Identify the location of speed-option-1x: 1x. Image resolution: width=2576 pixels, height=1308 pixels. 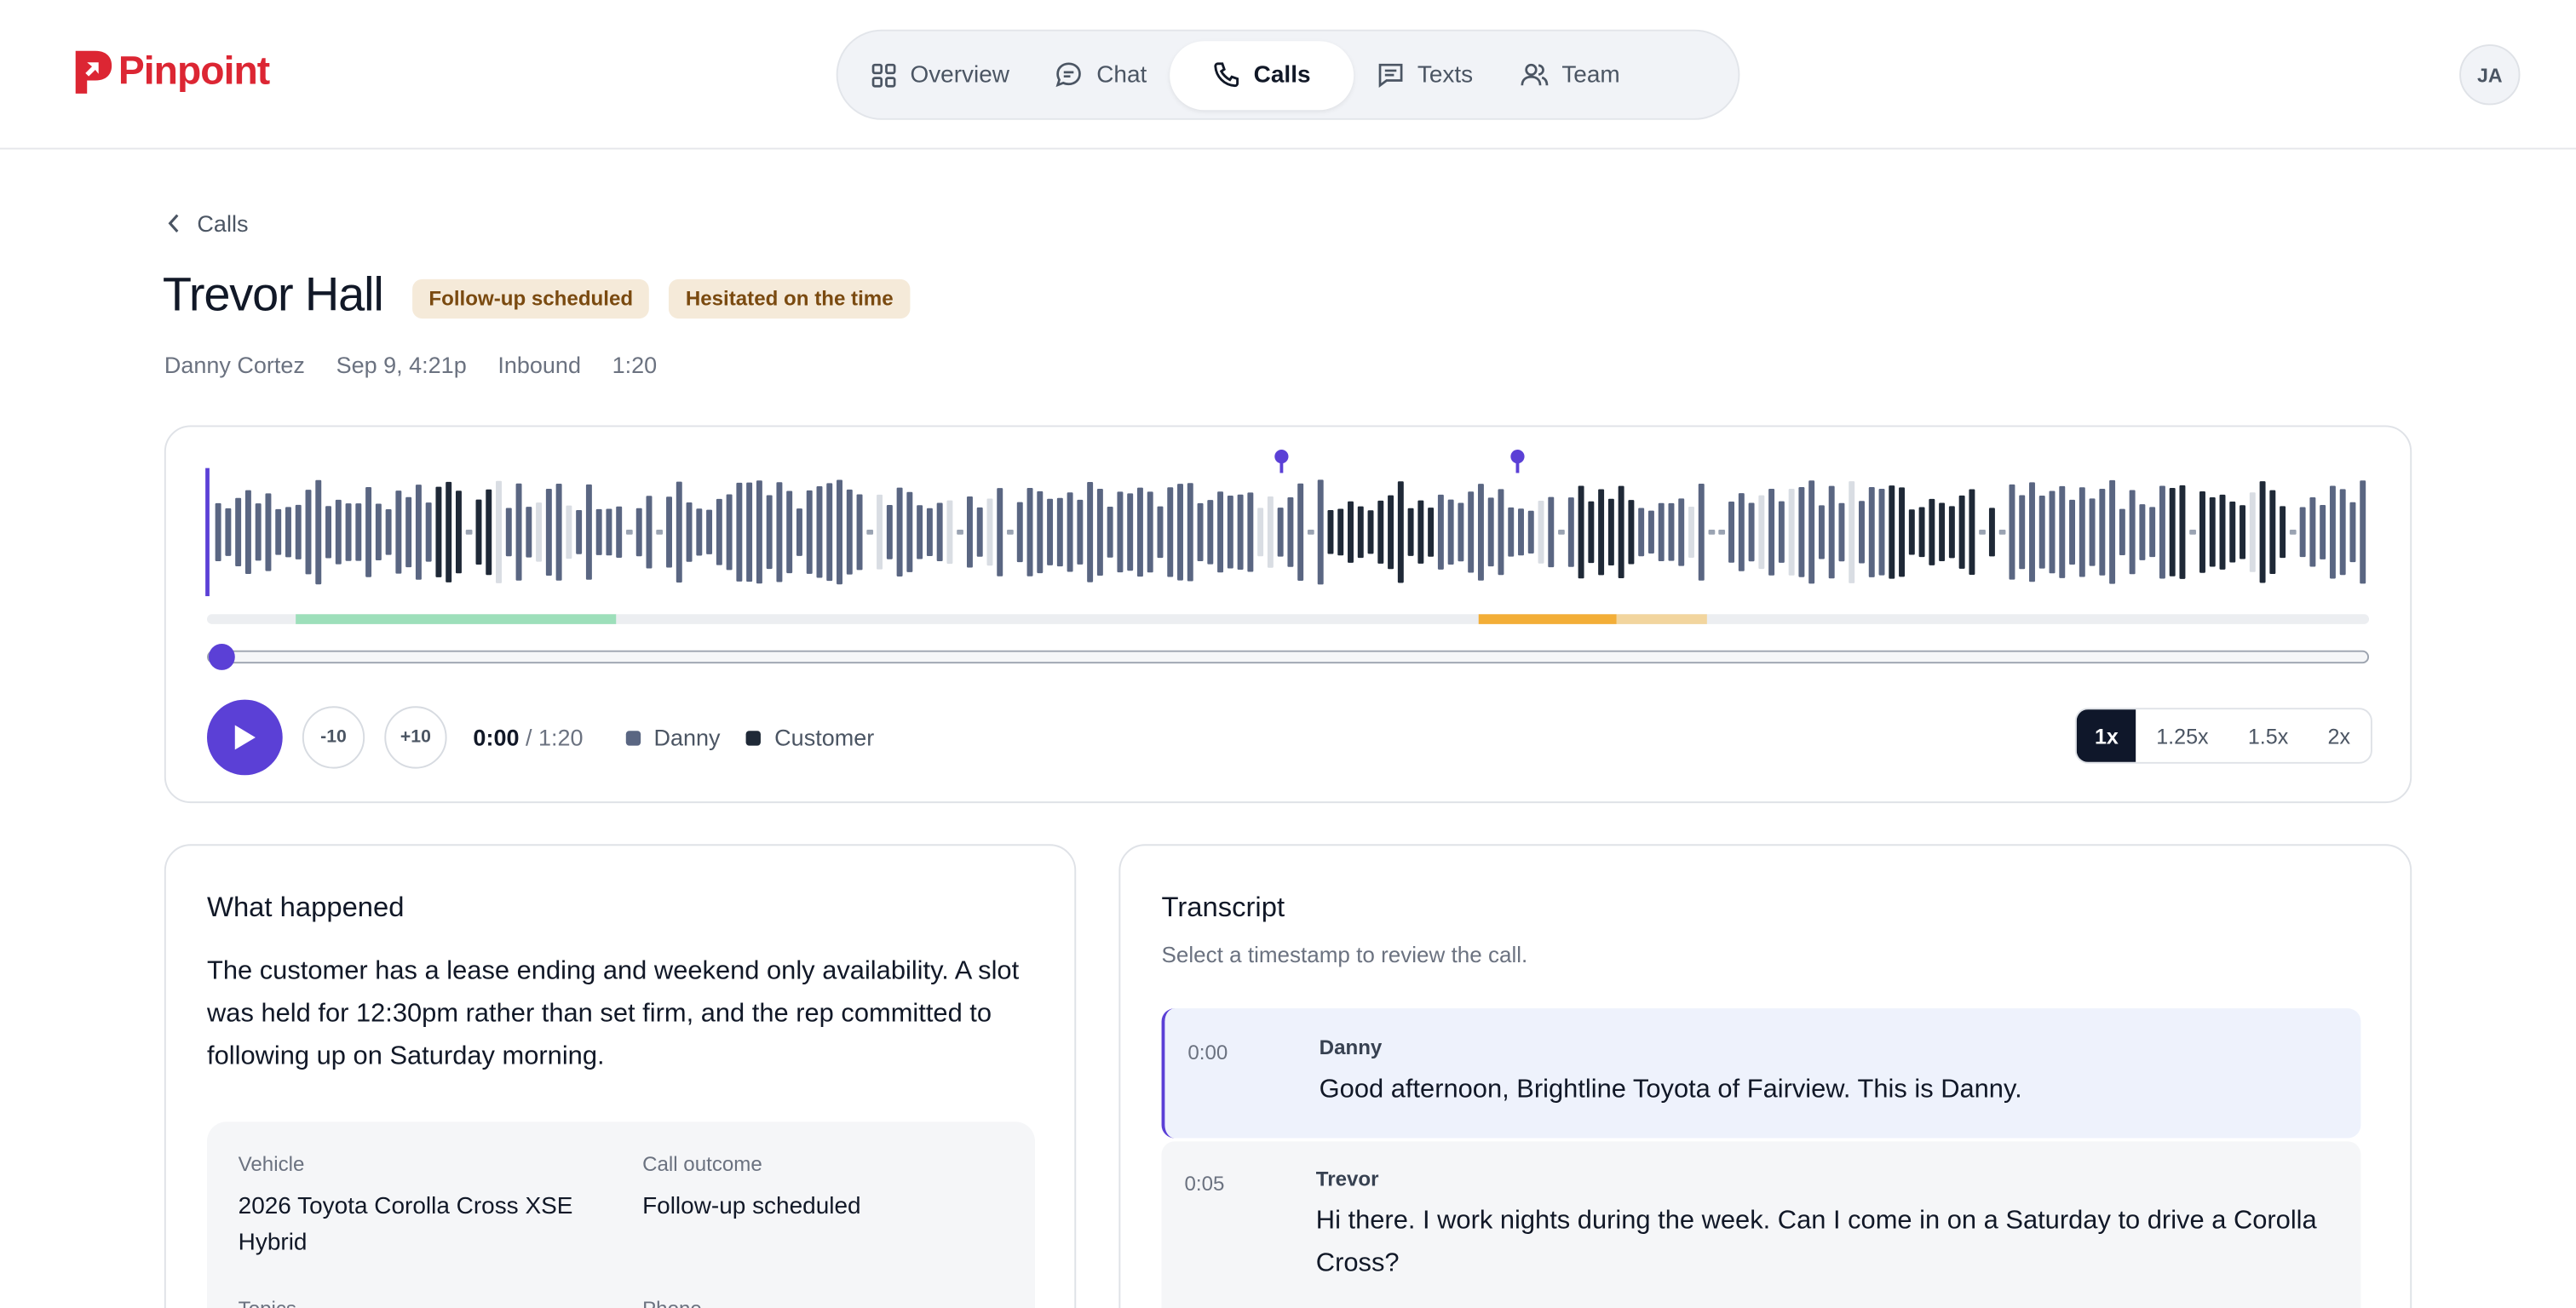
(2107, 735).